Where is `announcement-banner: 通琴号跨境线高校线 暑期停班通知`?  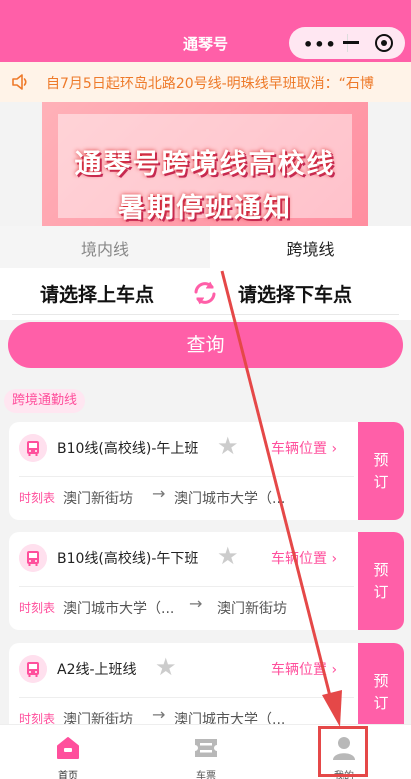 announcement-banner: 通琴号跨境线高校线 暑期停班通知 is located at coordinates (205, 164).